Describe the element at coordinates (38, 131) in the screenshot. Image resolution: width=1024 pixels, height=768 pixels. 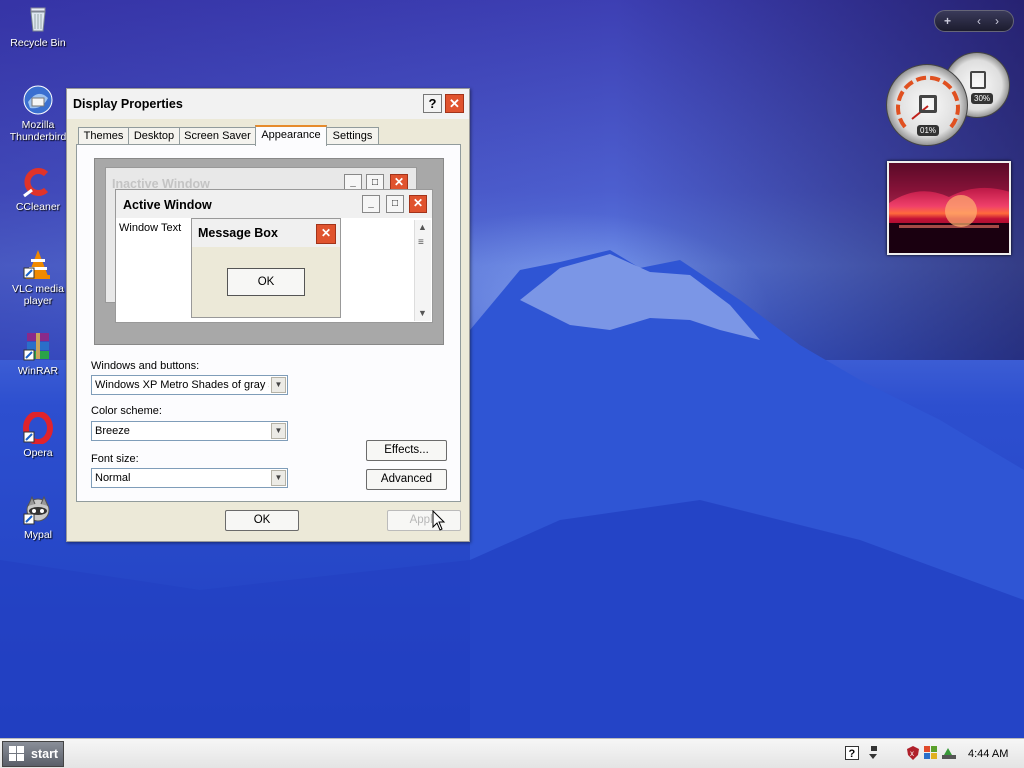
I see `desktop-icon-label: Mozilla Thunderbird` at that location.